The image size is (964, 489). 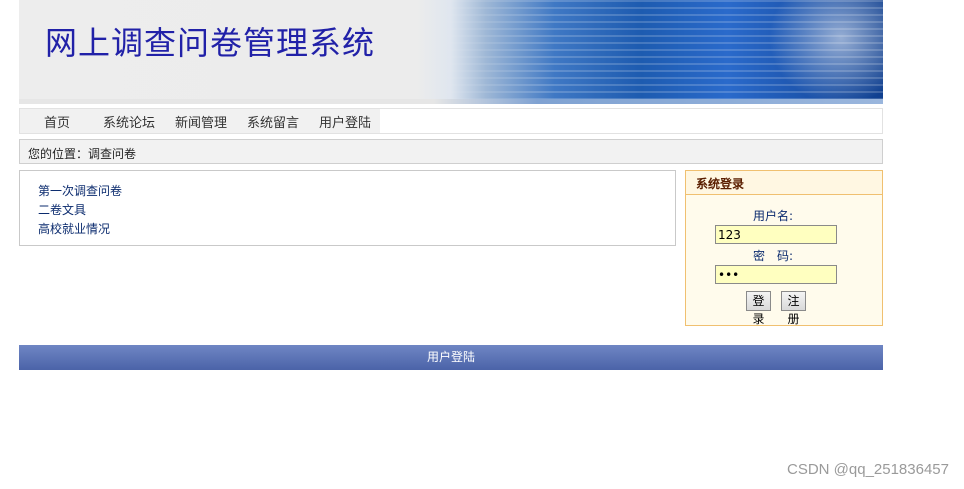 I want to click on survey-list: 第一次调查问卷 二卷文具 高校就业情况, so click(x=347, y=208).